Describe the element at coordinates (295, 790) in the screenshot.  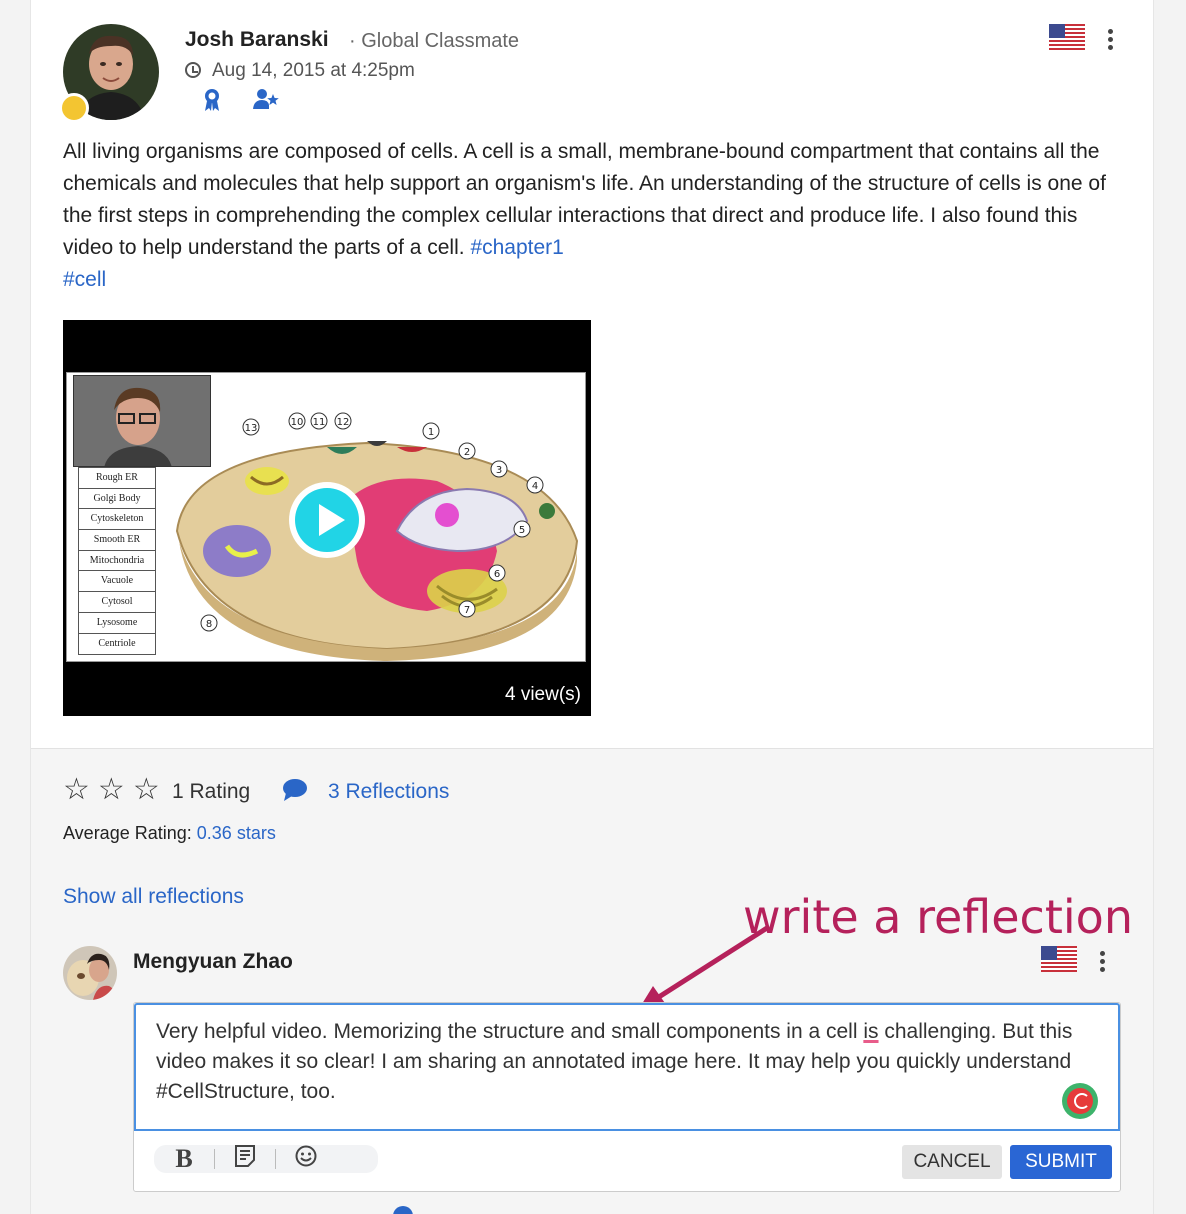
I see `chat-bubble-icon` at that location.